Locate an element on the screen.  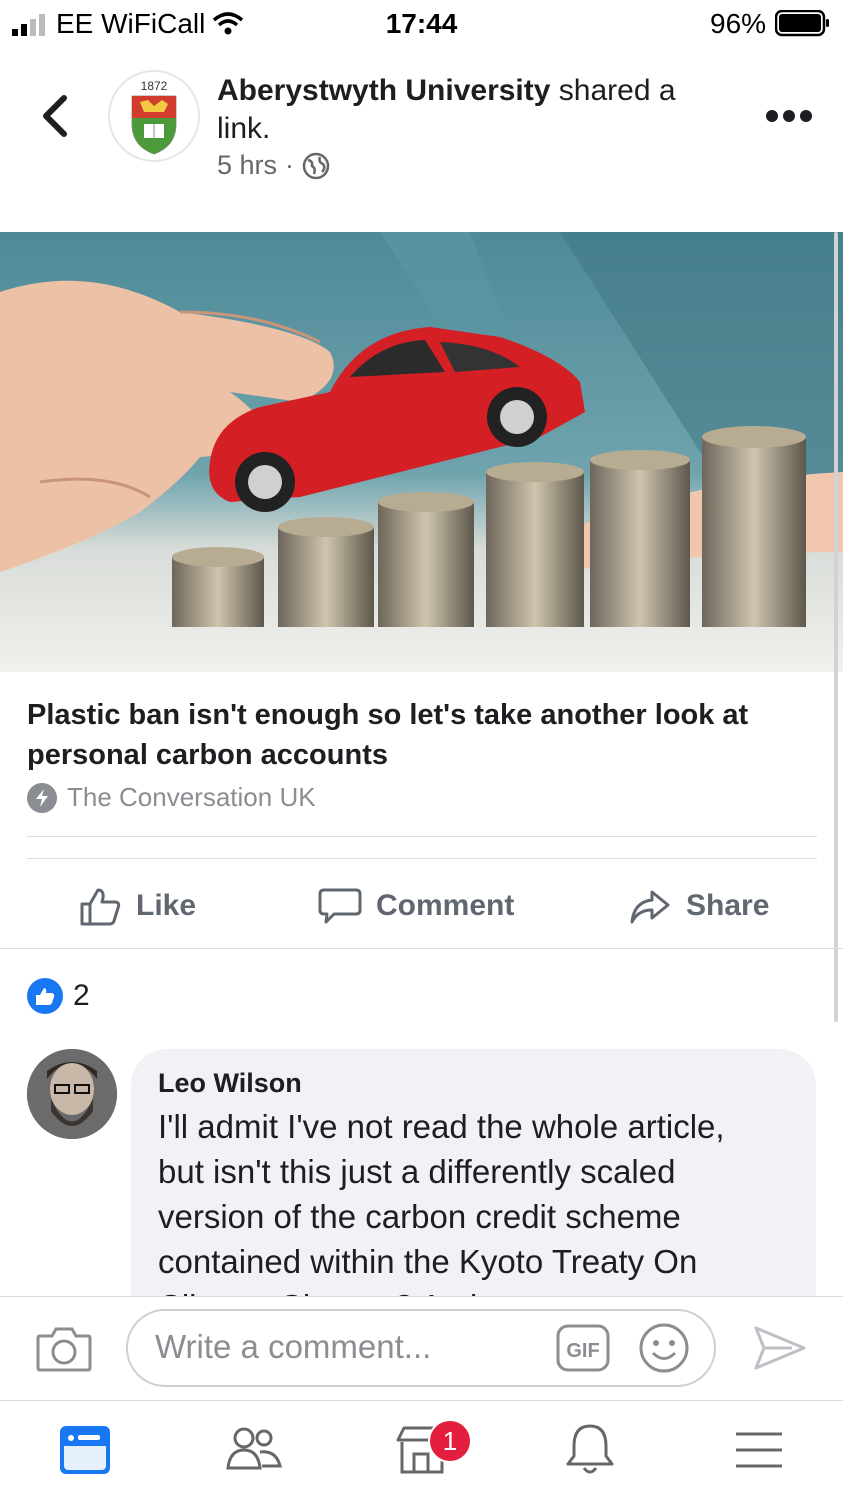
tab-news-feed-icon is located at coordinates (86, 1450).